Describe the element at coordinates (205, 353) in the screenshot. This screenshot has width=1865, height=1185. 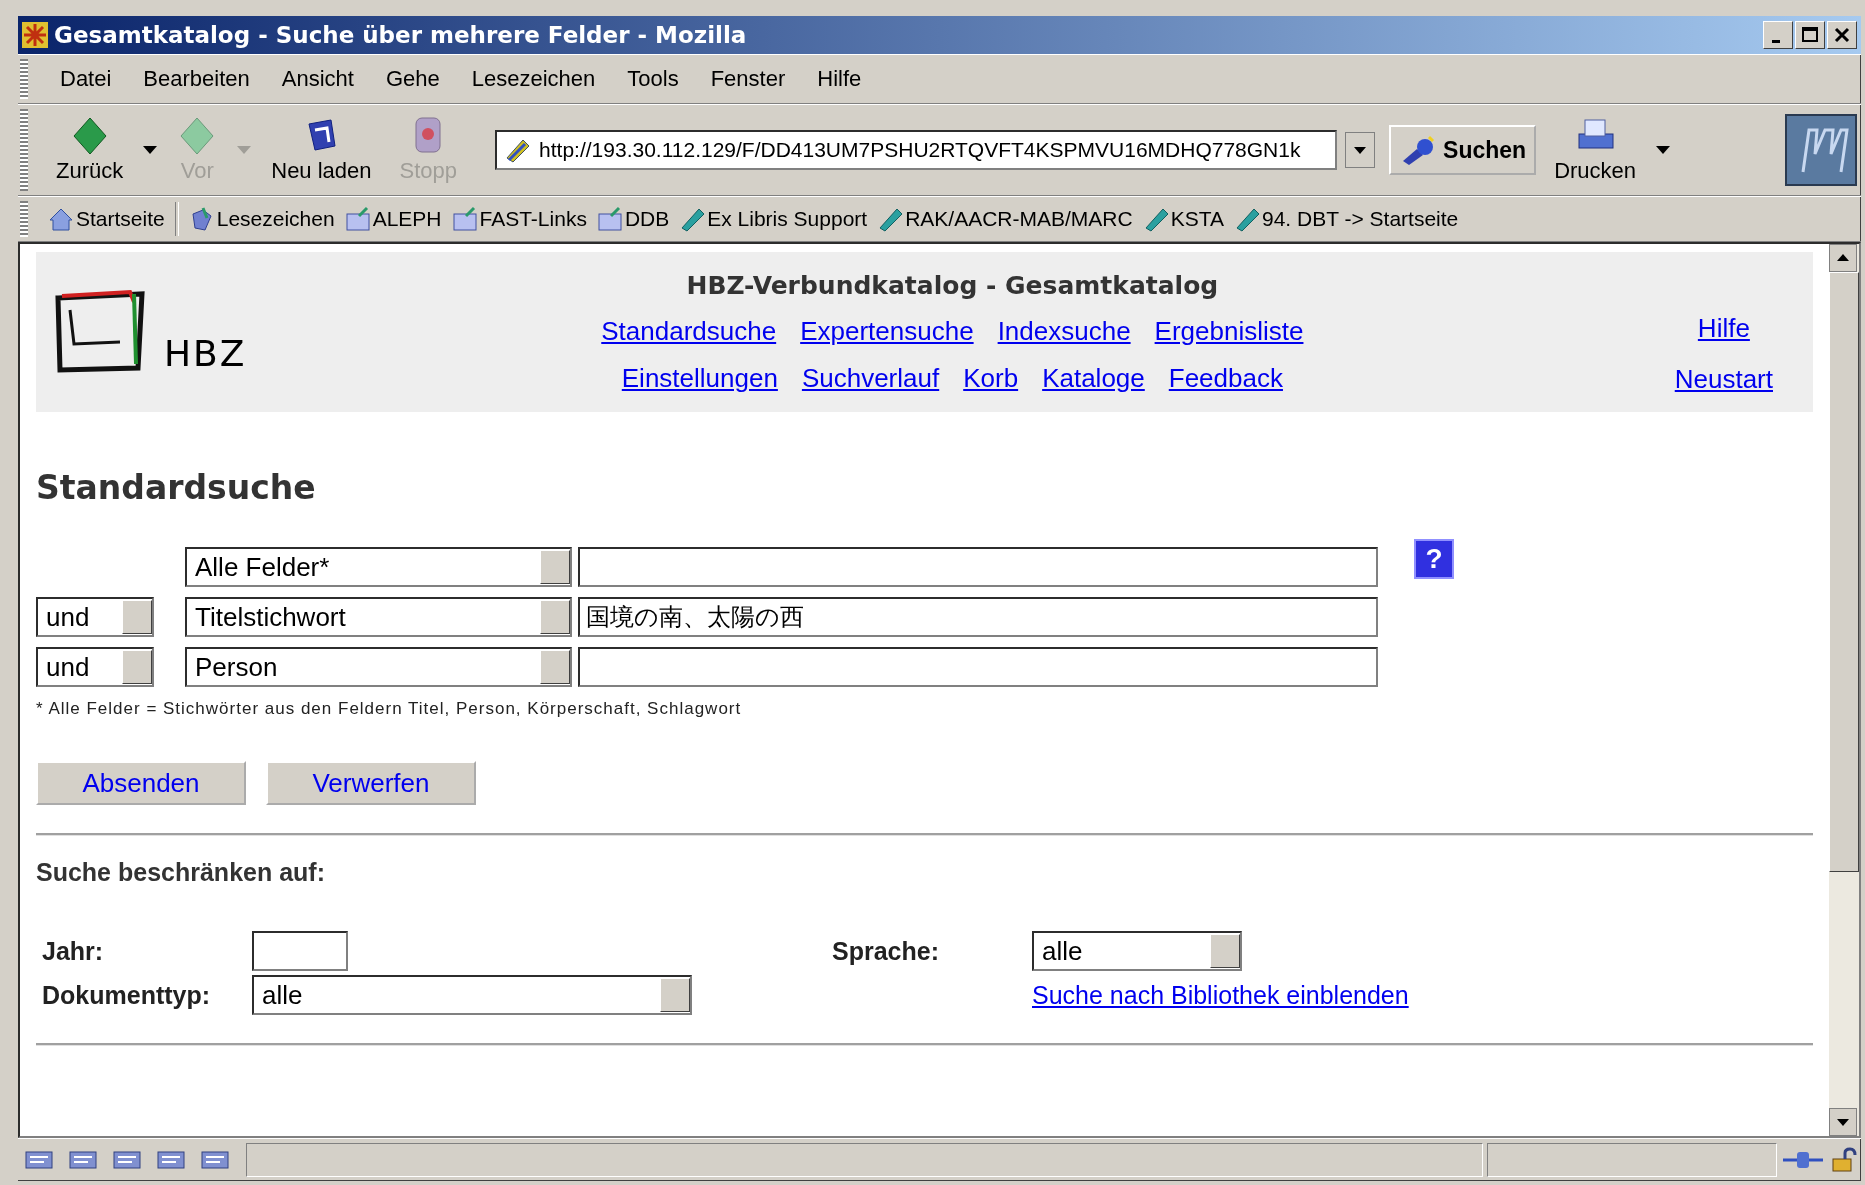
I see `logo-text: HBZ` at that location.